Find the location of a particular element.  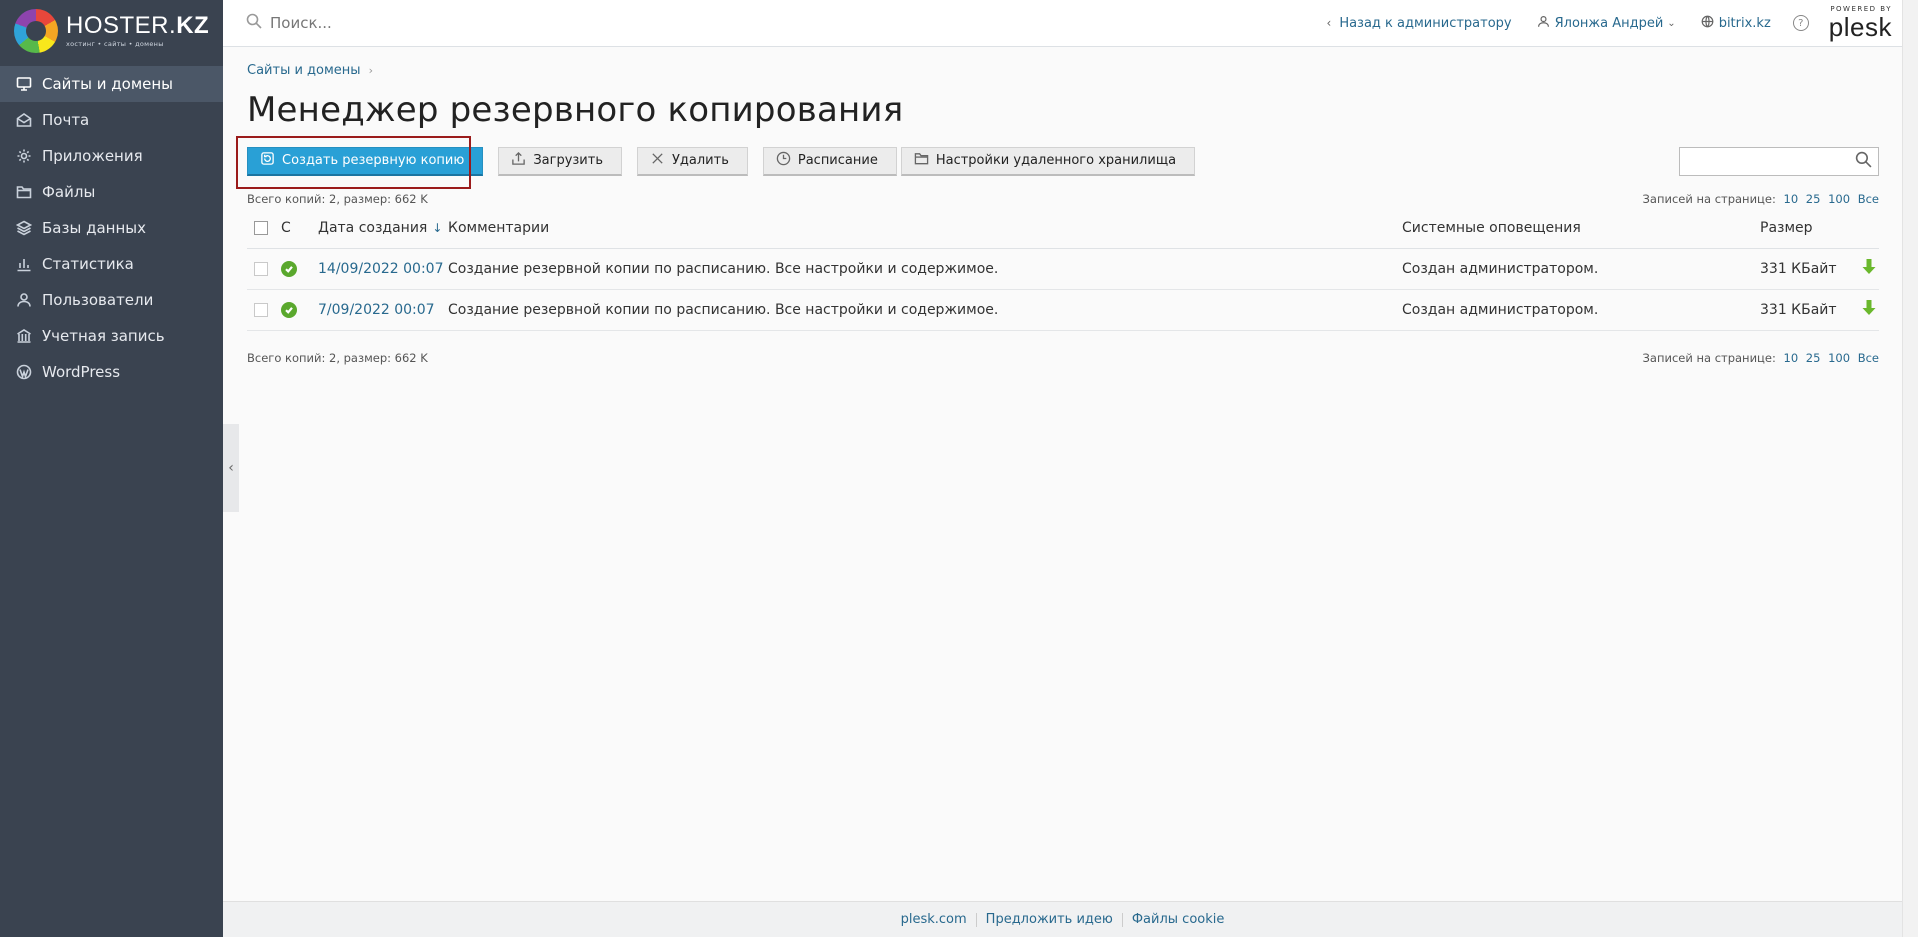

sidebar-item-label: Статистика is located at coordinates (88, 264).